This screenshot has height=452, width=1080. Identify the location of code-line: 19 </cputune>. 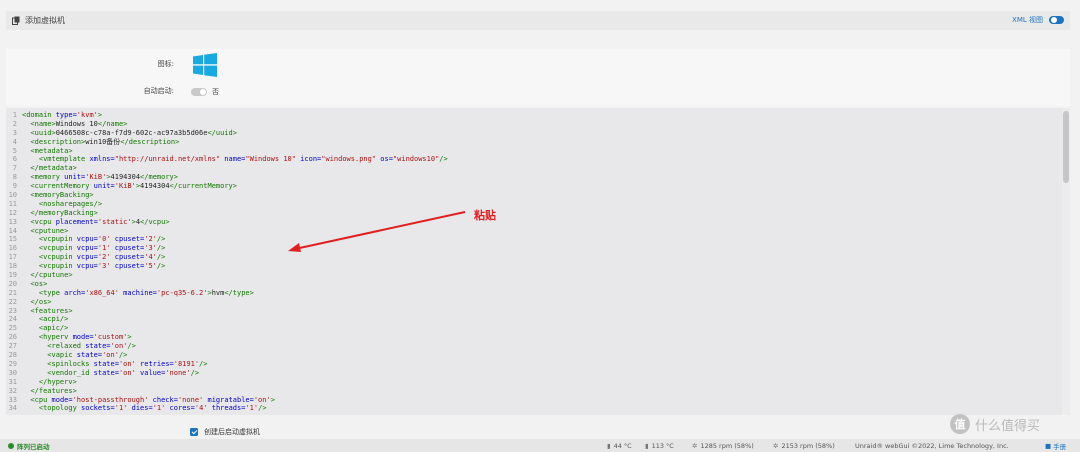
(531, 275).